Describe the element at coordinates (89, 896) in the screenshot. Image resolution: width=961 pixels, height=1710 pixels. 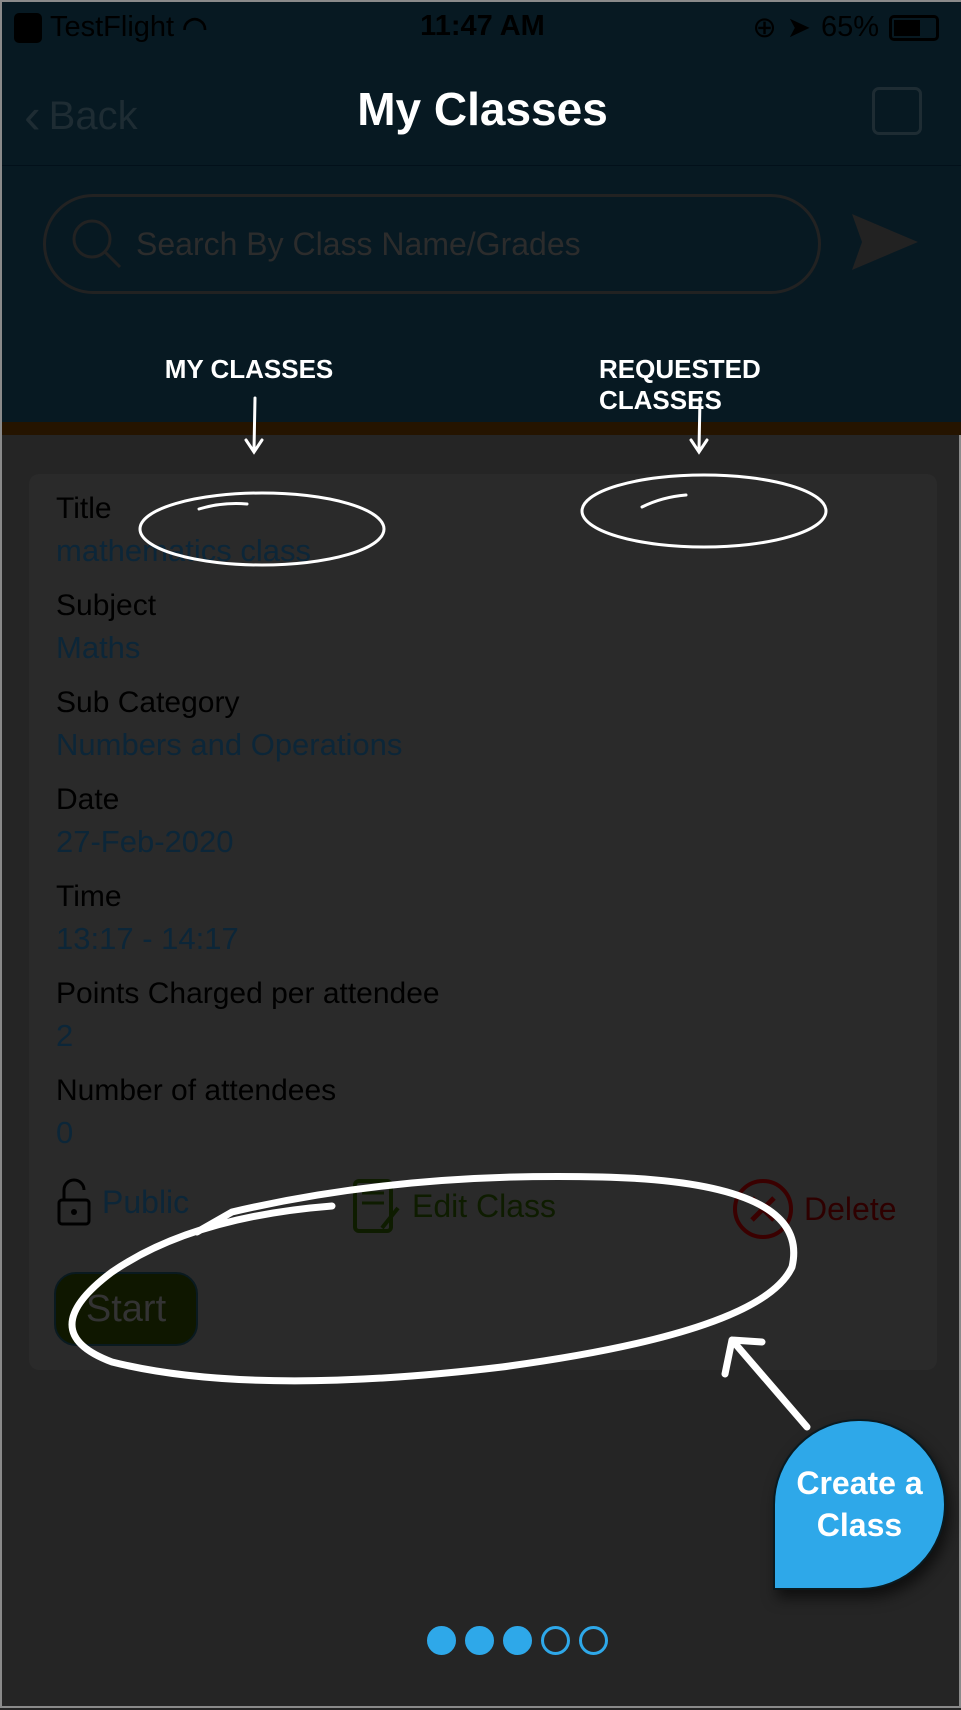
I see `field-label: Time` at that location.